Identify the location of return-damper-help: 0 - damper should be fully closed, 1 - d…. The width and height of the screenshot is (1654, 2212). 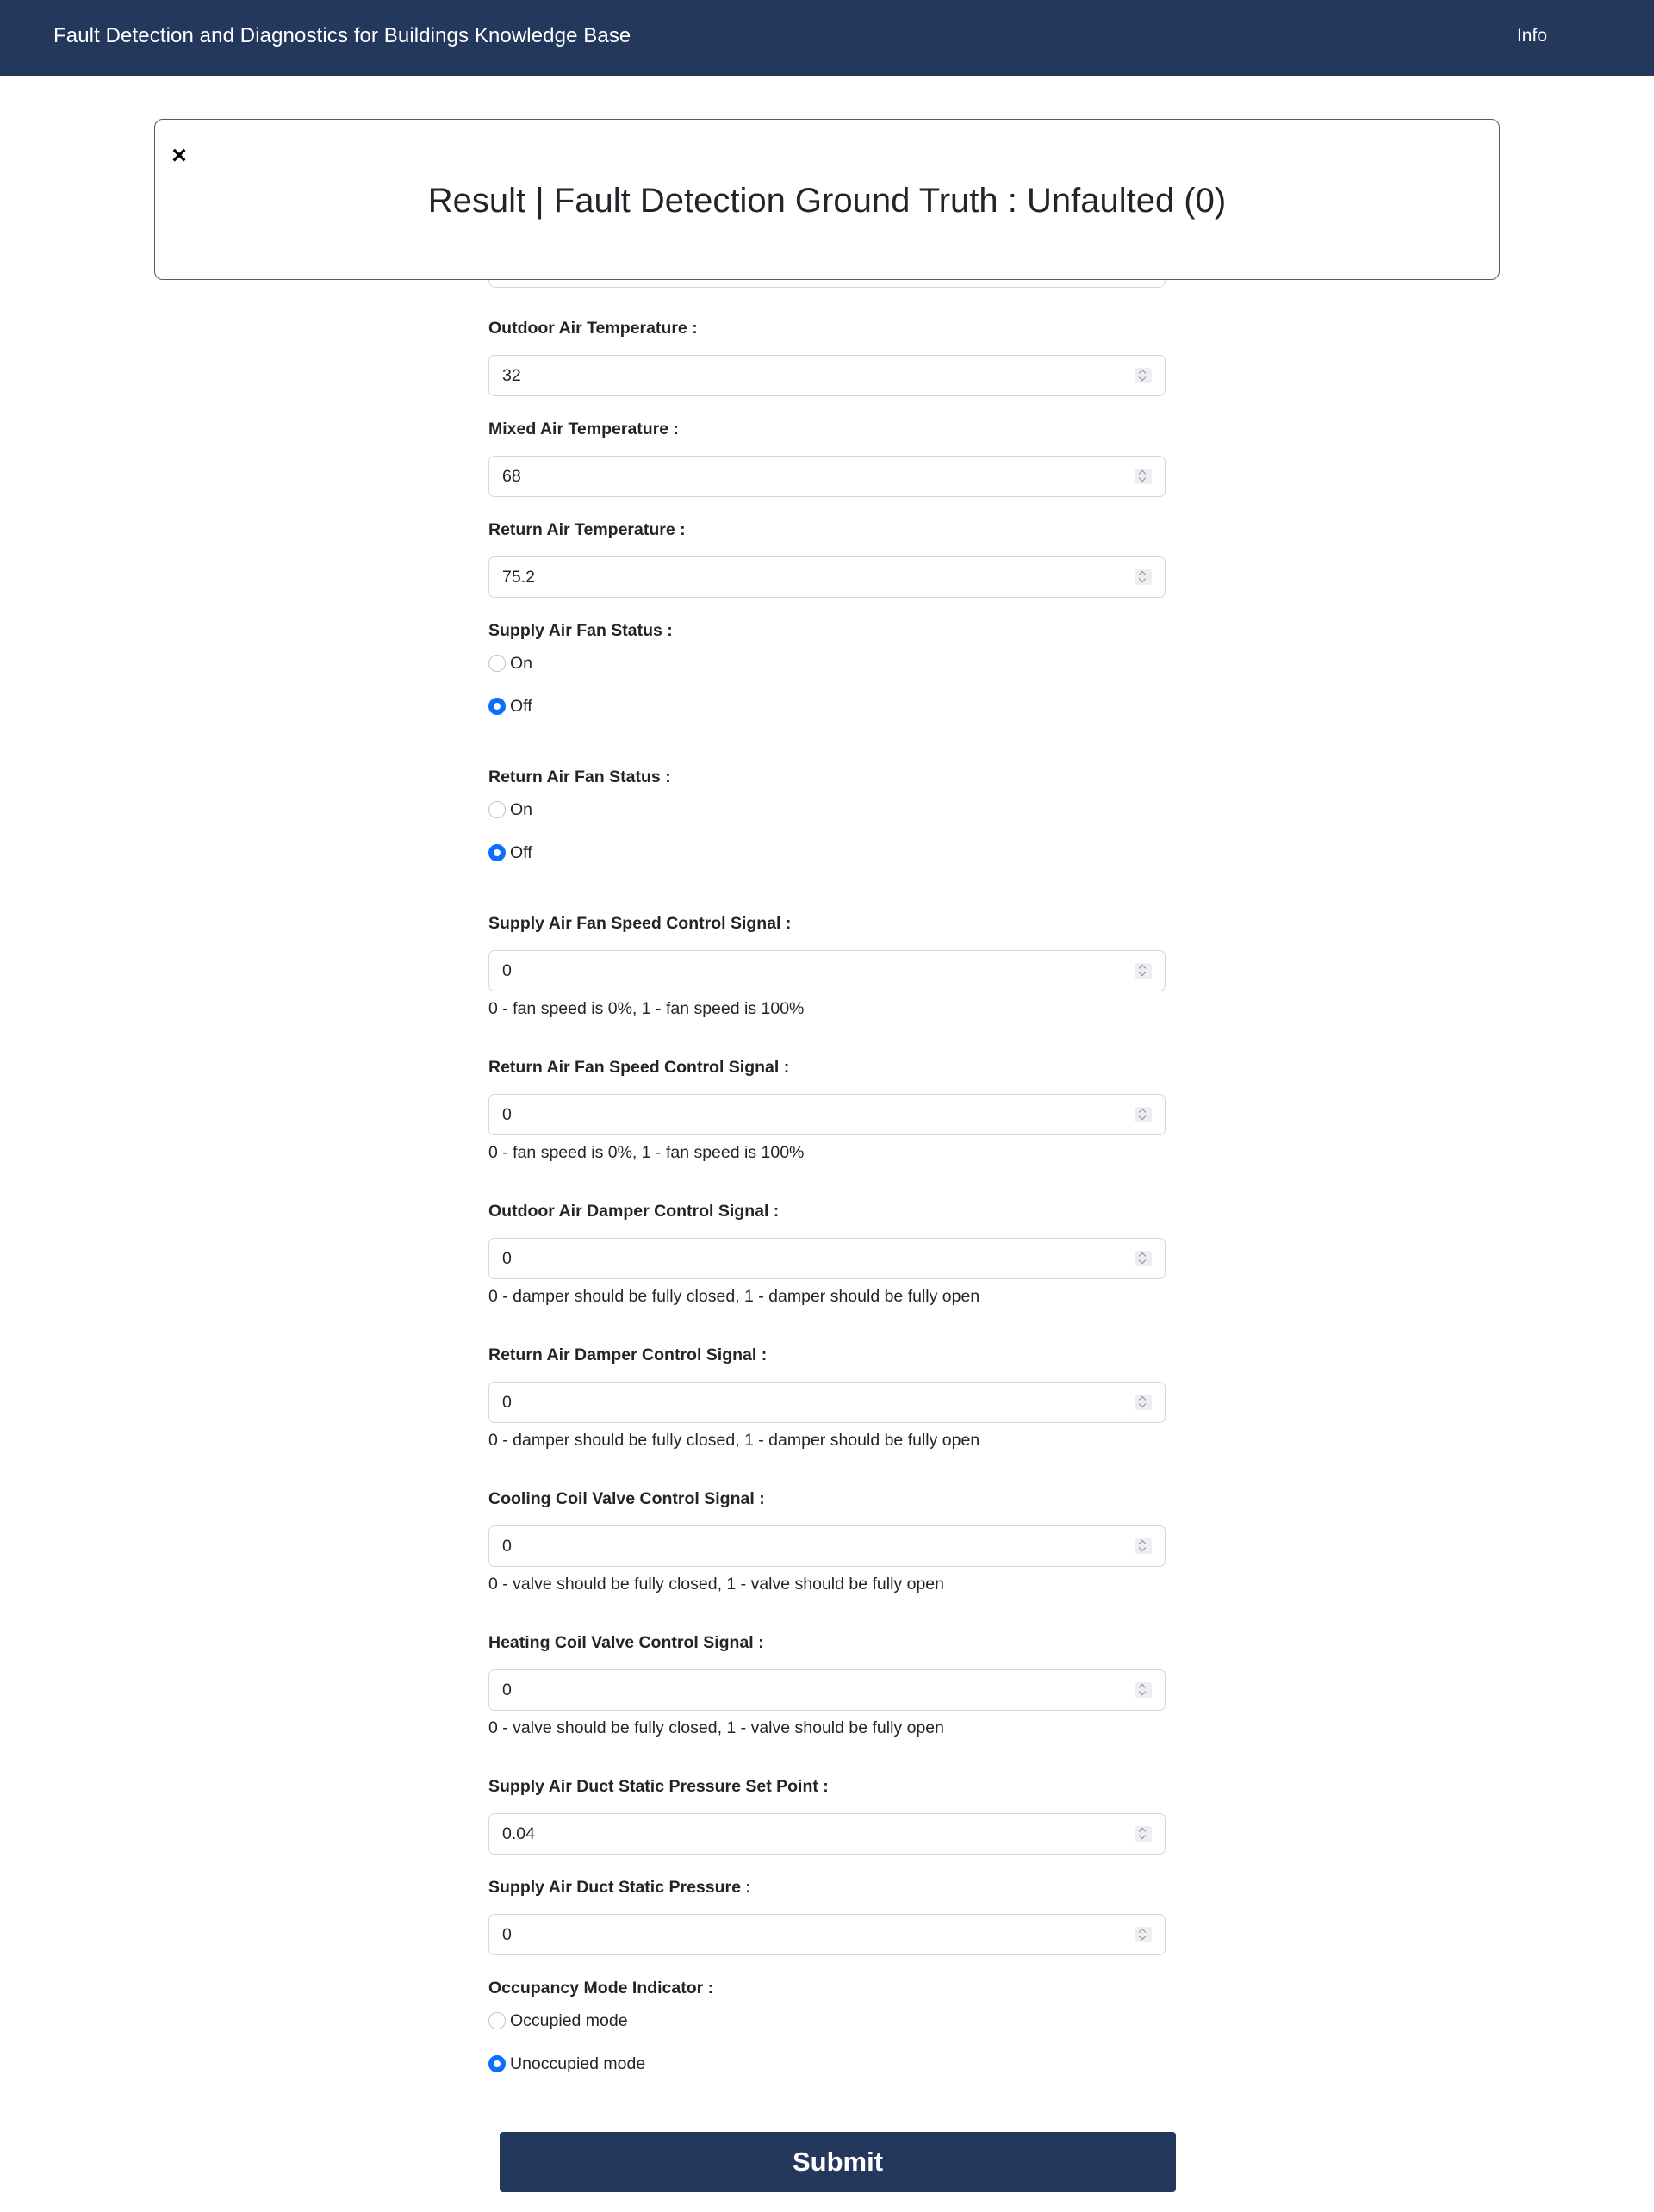
(734, 1440).